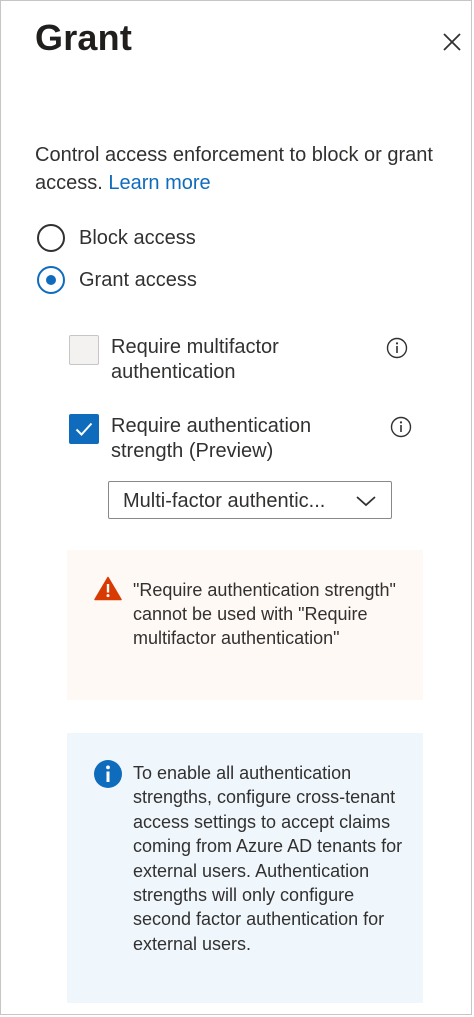  Describe the element at coordinates (138, 279) in the screenshot. I see `radio-grant-access-label: Grant access` at that location.